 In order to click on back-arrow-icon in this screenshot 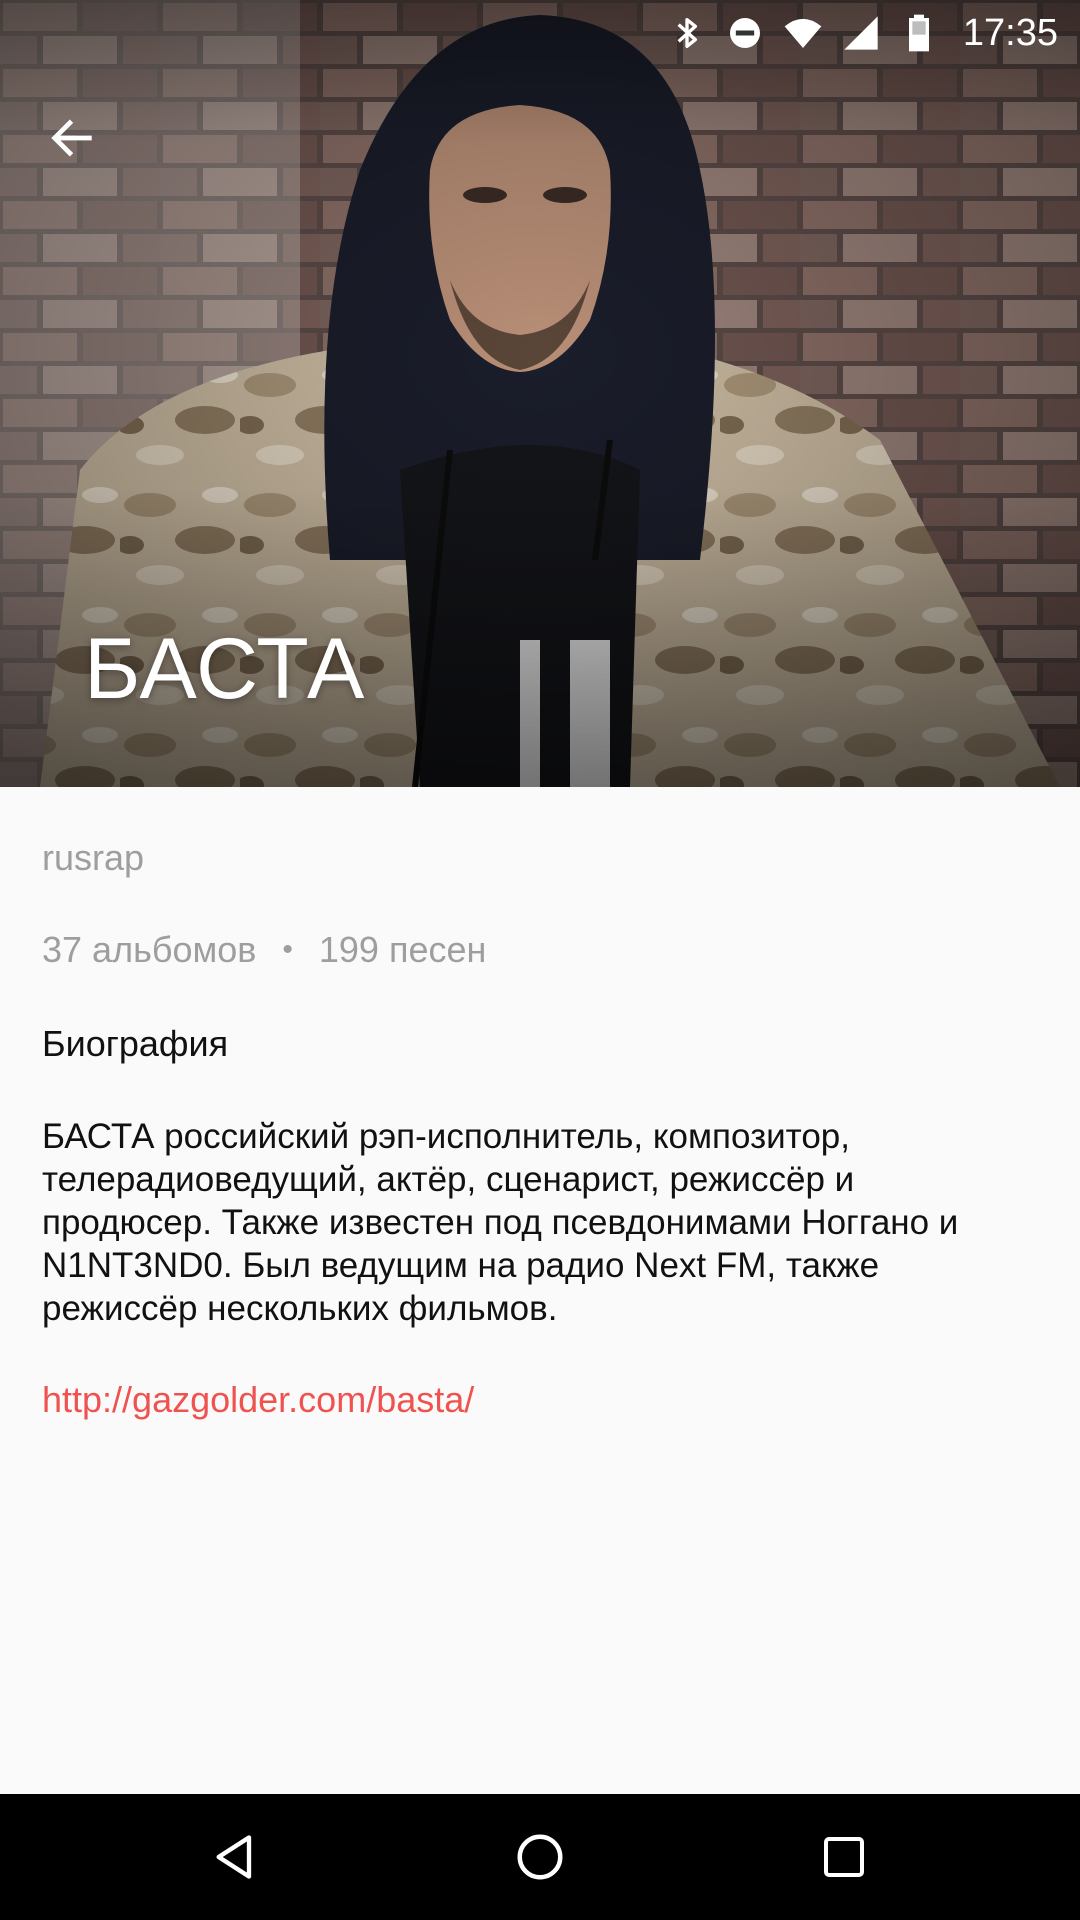, I will do `click(71, 138)`.